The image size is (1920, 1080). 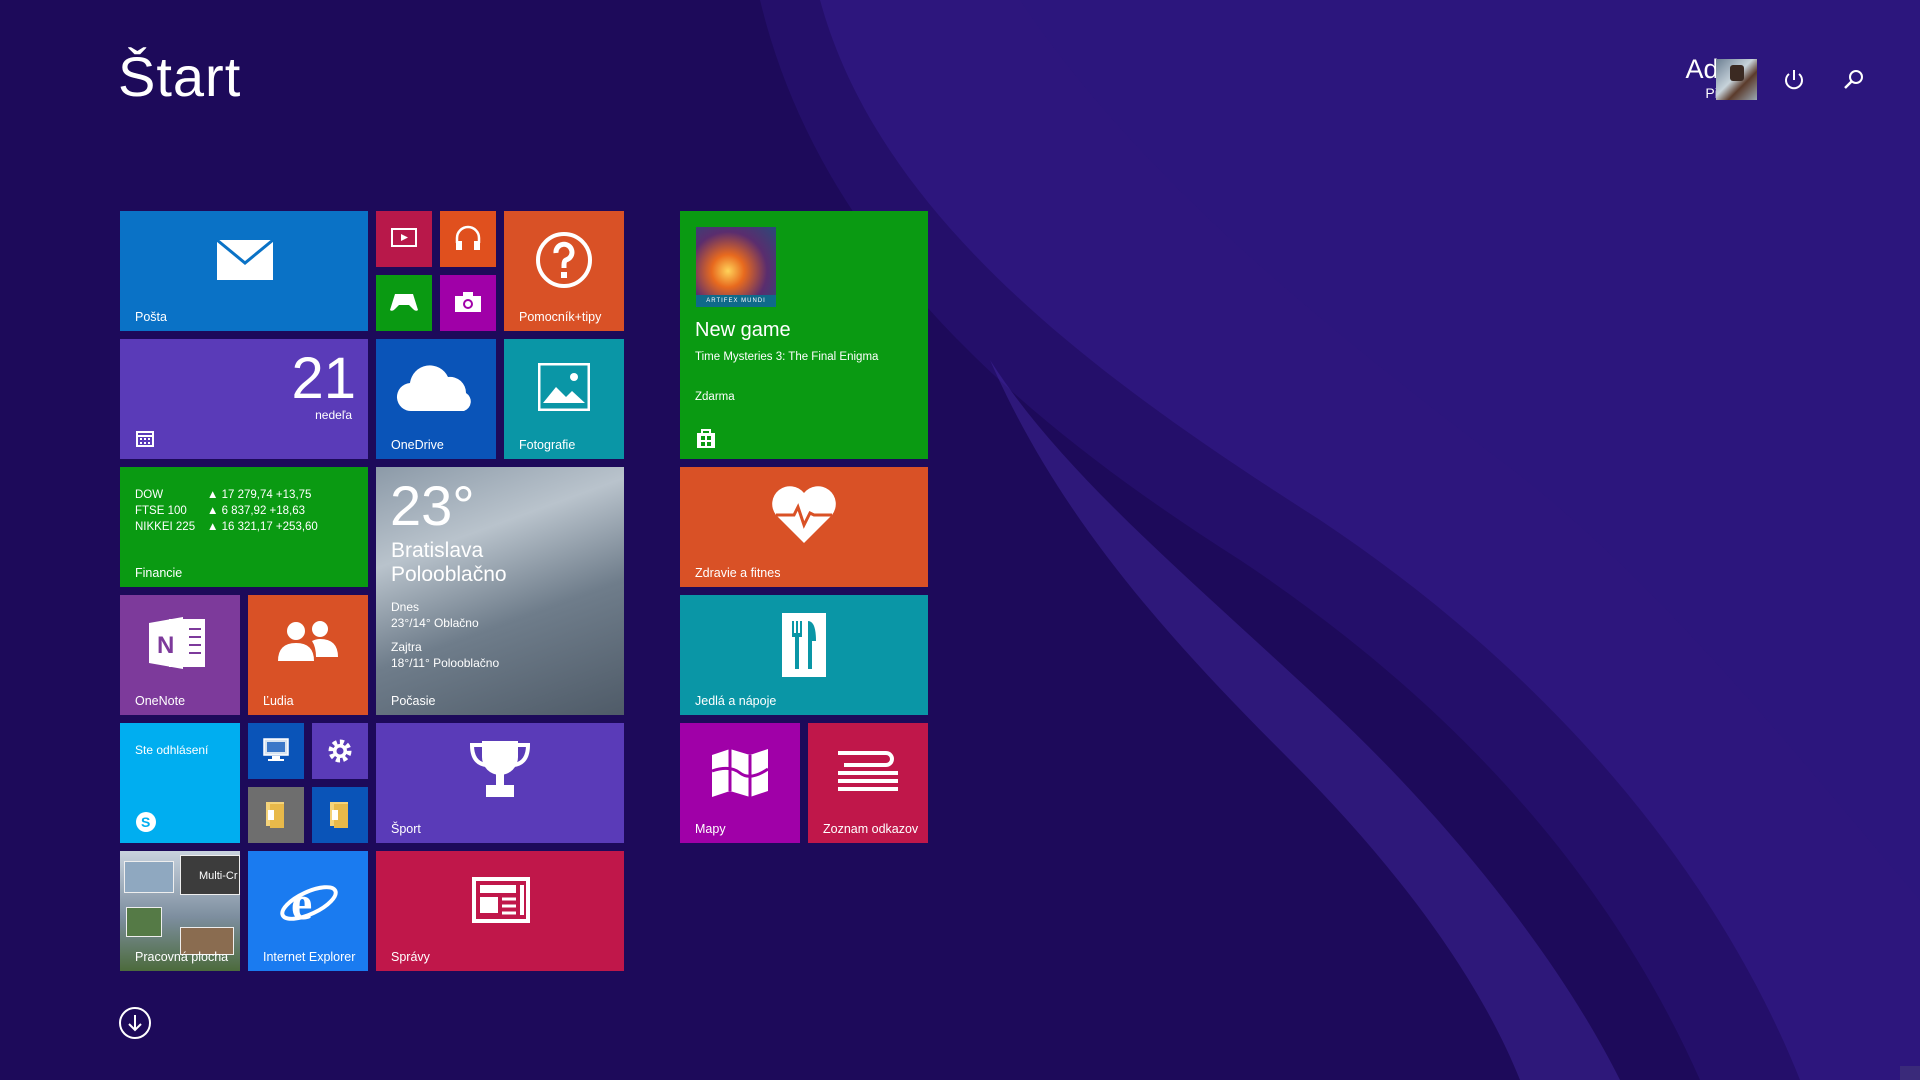 I want to click on computer-icon, so click(x=276, y=749).